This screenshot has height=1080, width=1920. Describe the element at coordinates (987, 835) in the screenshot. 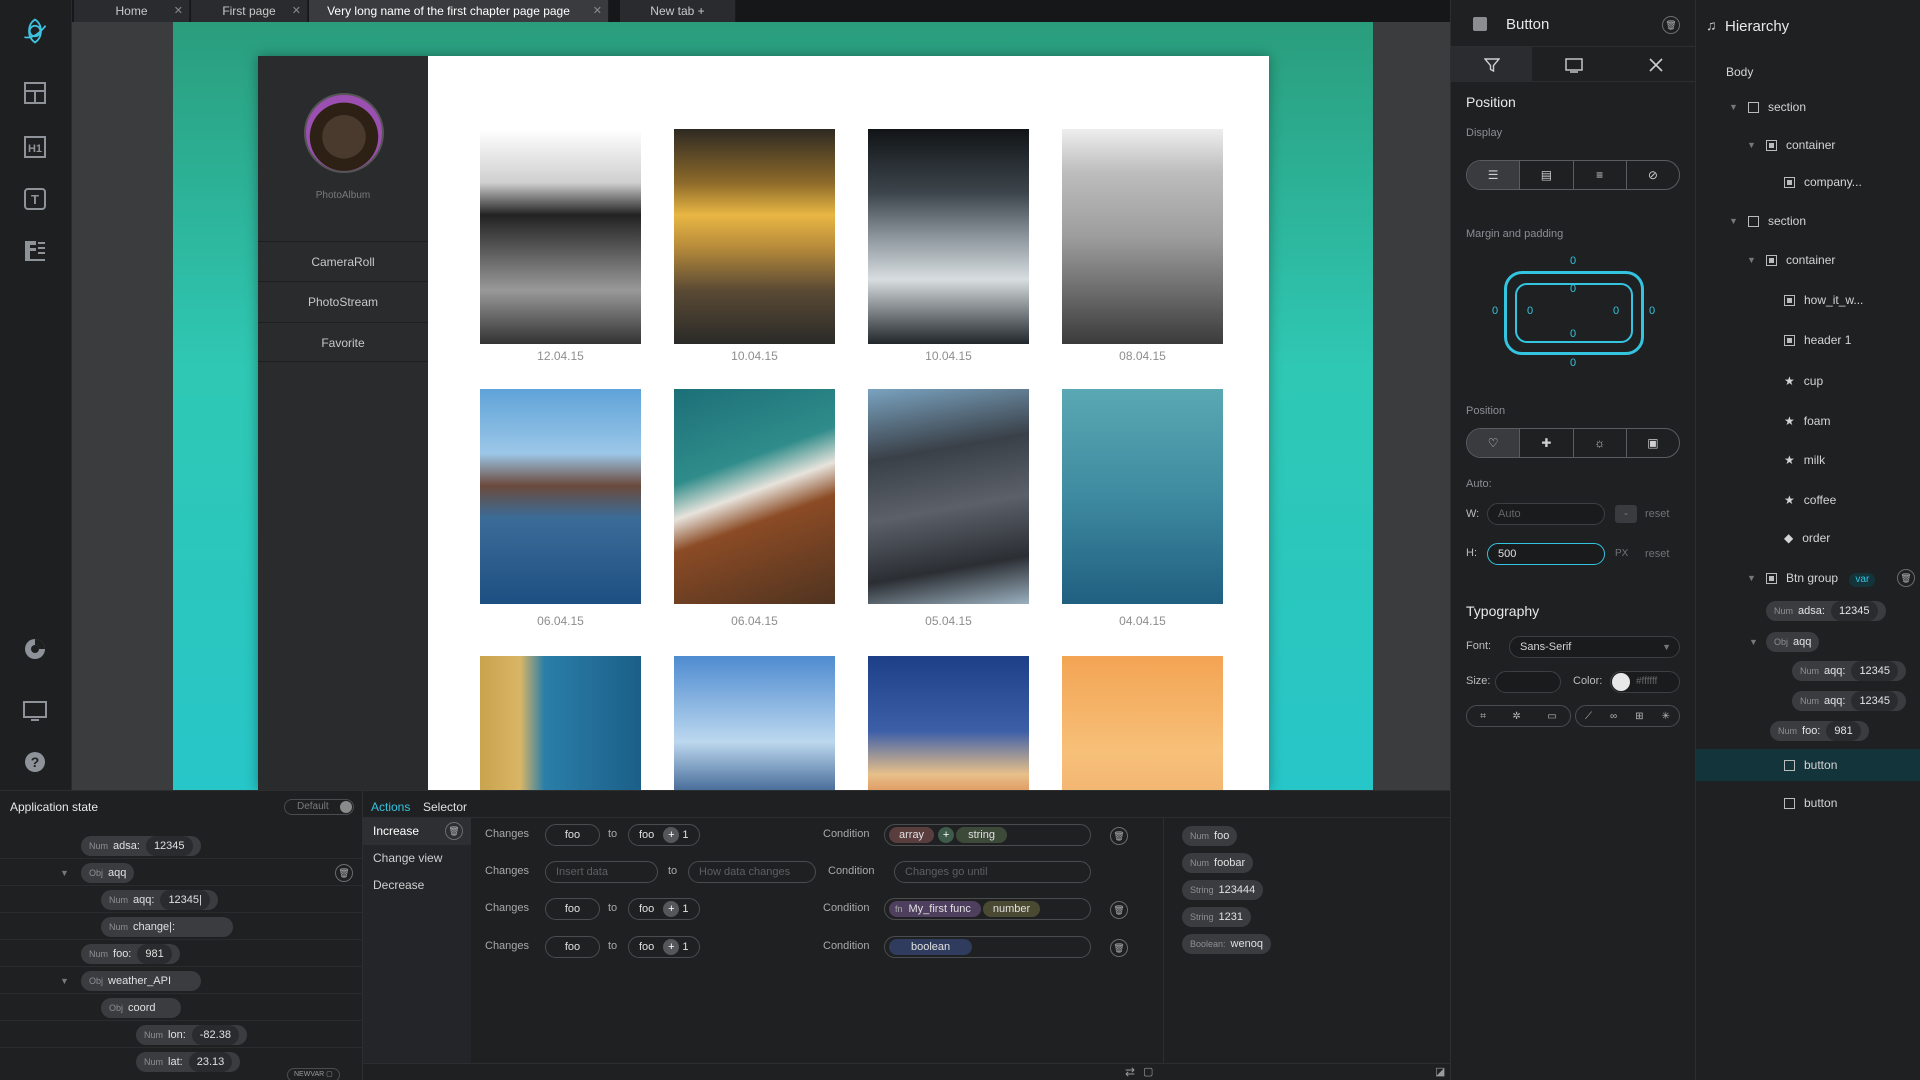

I see `condition-pill: array + string` at that location.